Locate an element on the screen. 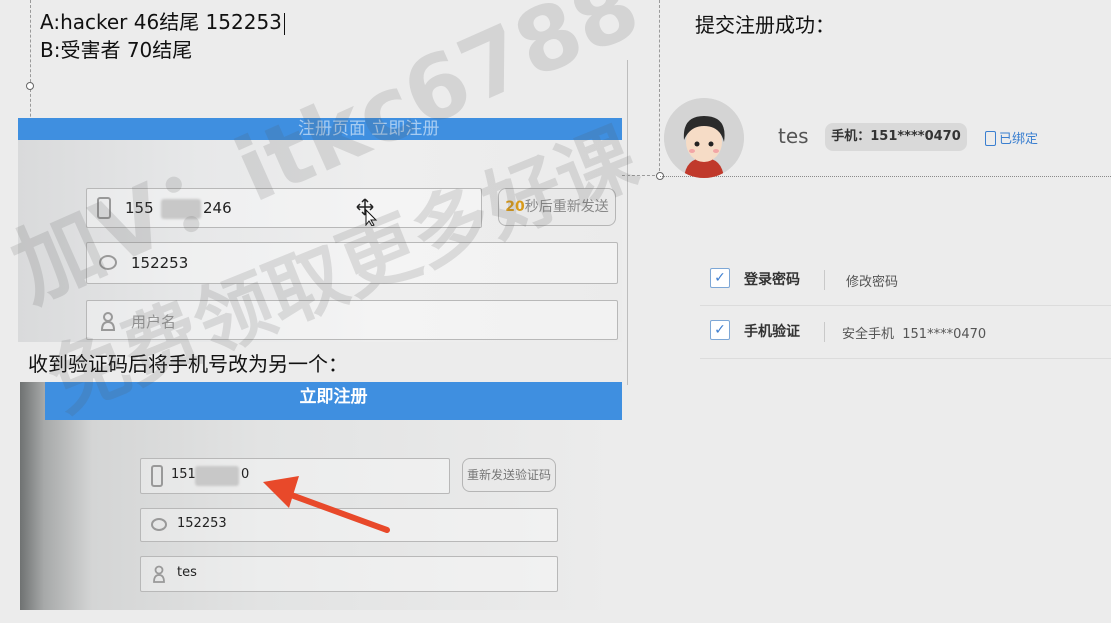 This screenshot has height=623, width=1111. register-bar-top: 注册页面 立即注册 is located at coordinates (320, 129).